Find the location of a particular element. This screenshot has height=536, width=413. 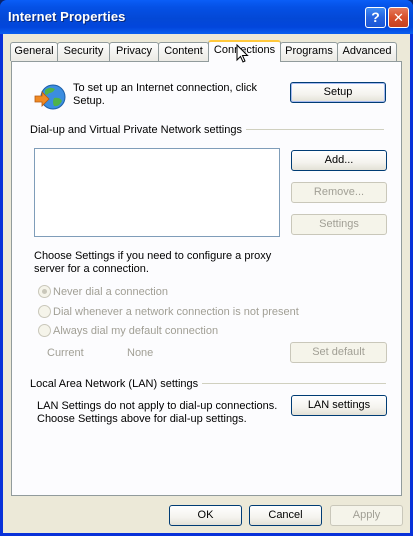

radio-never-dial is located at coordinates (44, 291).